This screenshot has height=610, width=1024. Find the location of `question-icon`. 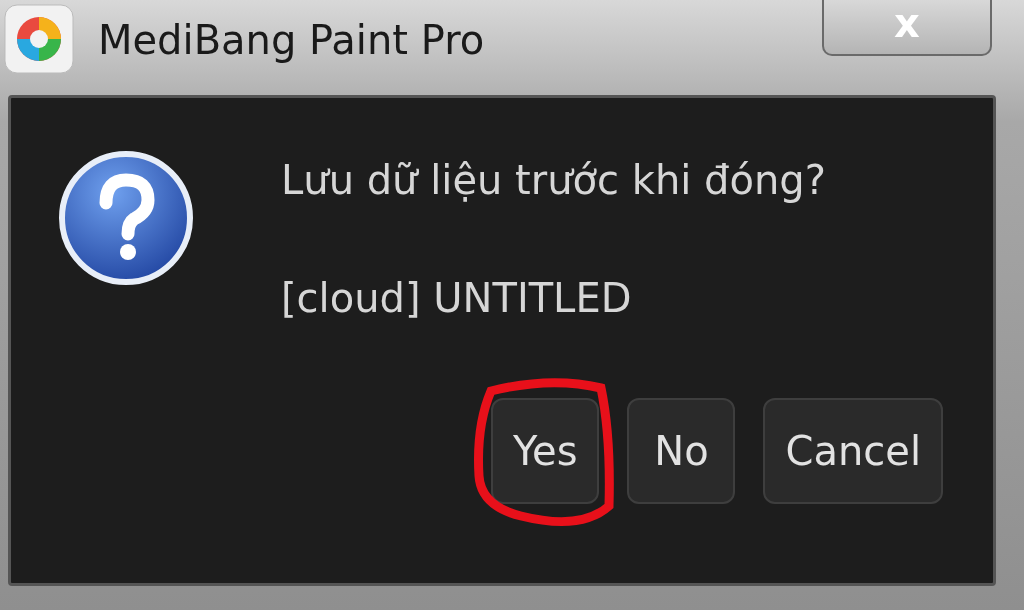

question-icon is located at coordinates (126, 218).